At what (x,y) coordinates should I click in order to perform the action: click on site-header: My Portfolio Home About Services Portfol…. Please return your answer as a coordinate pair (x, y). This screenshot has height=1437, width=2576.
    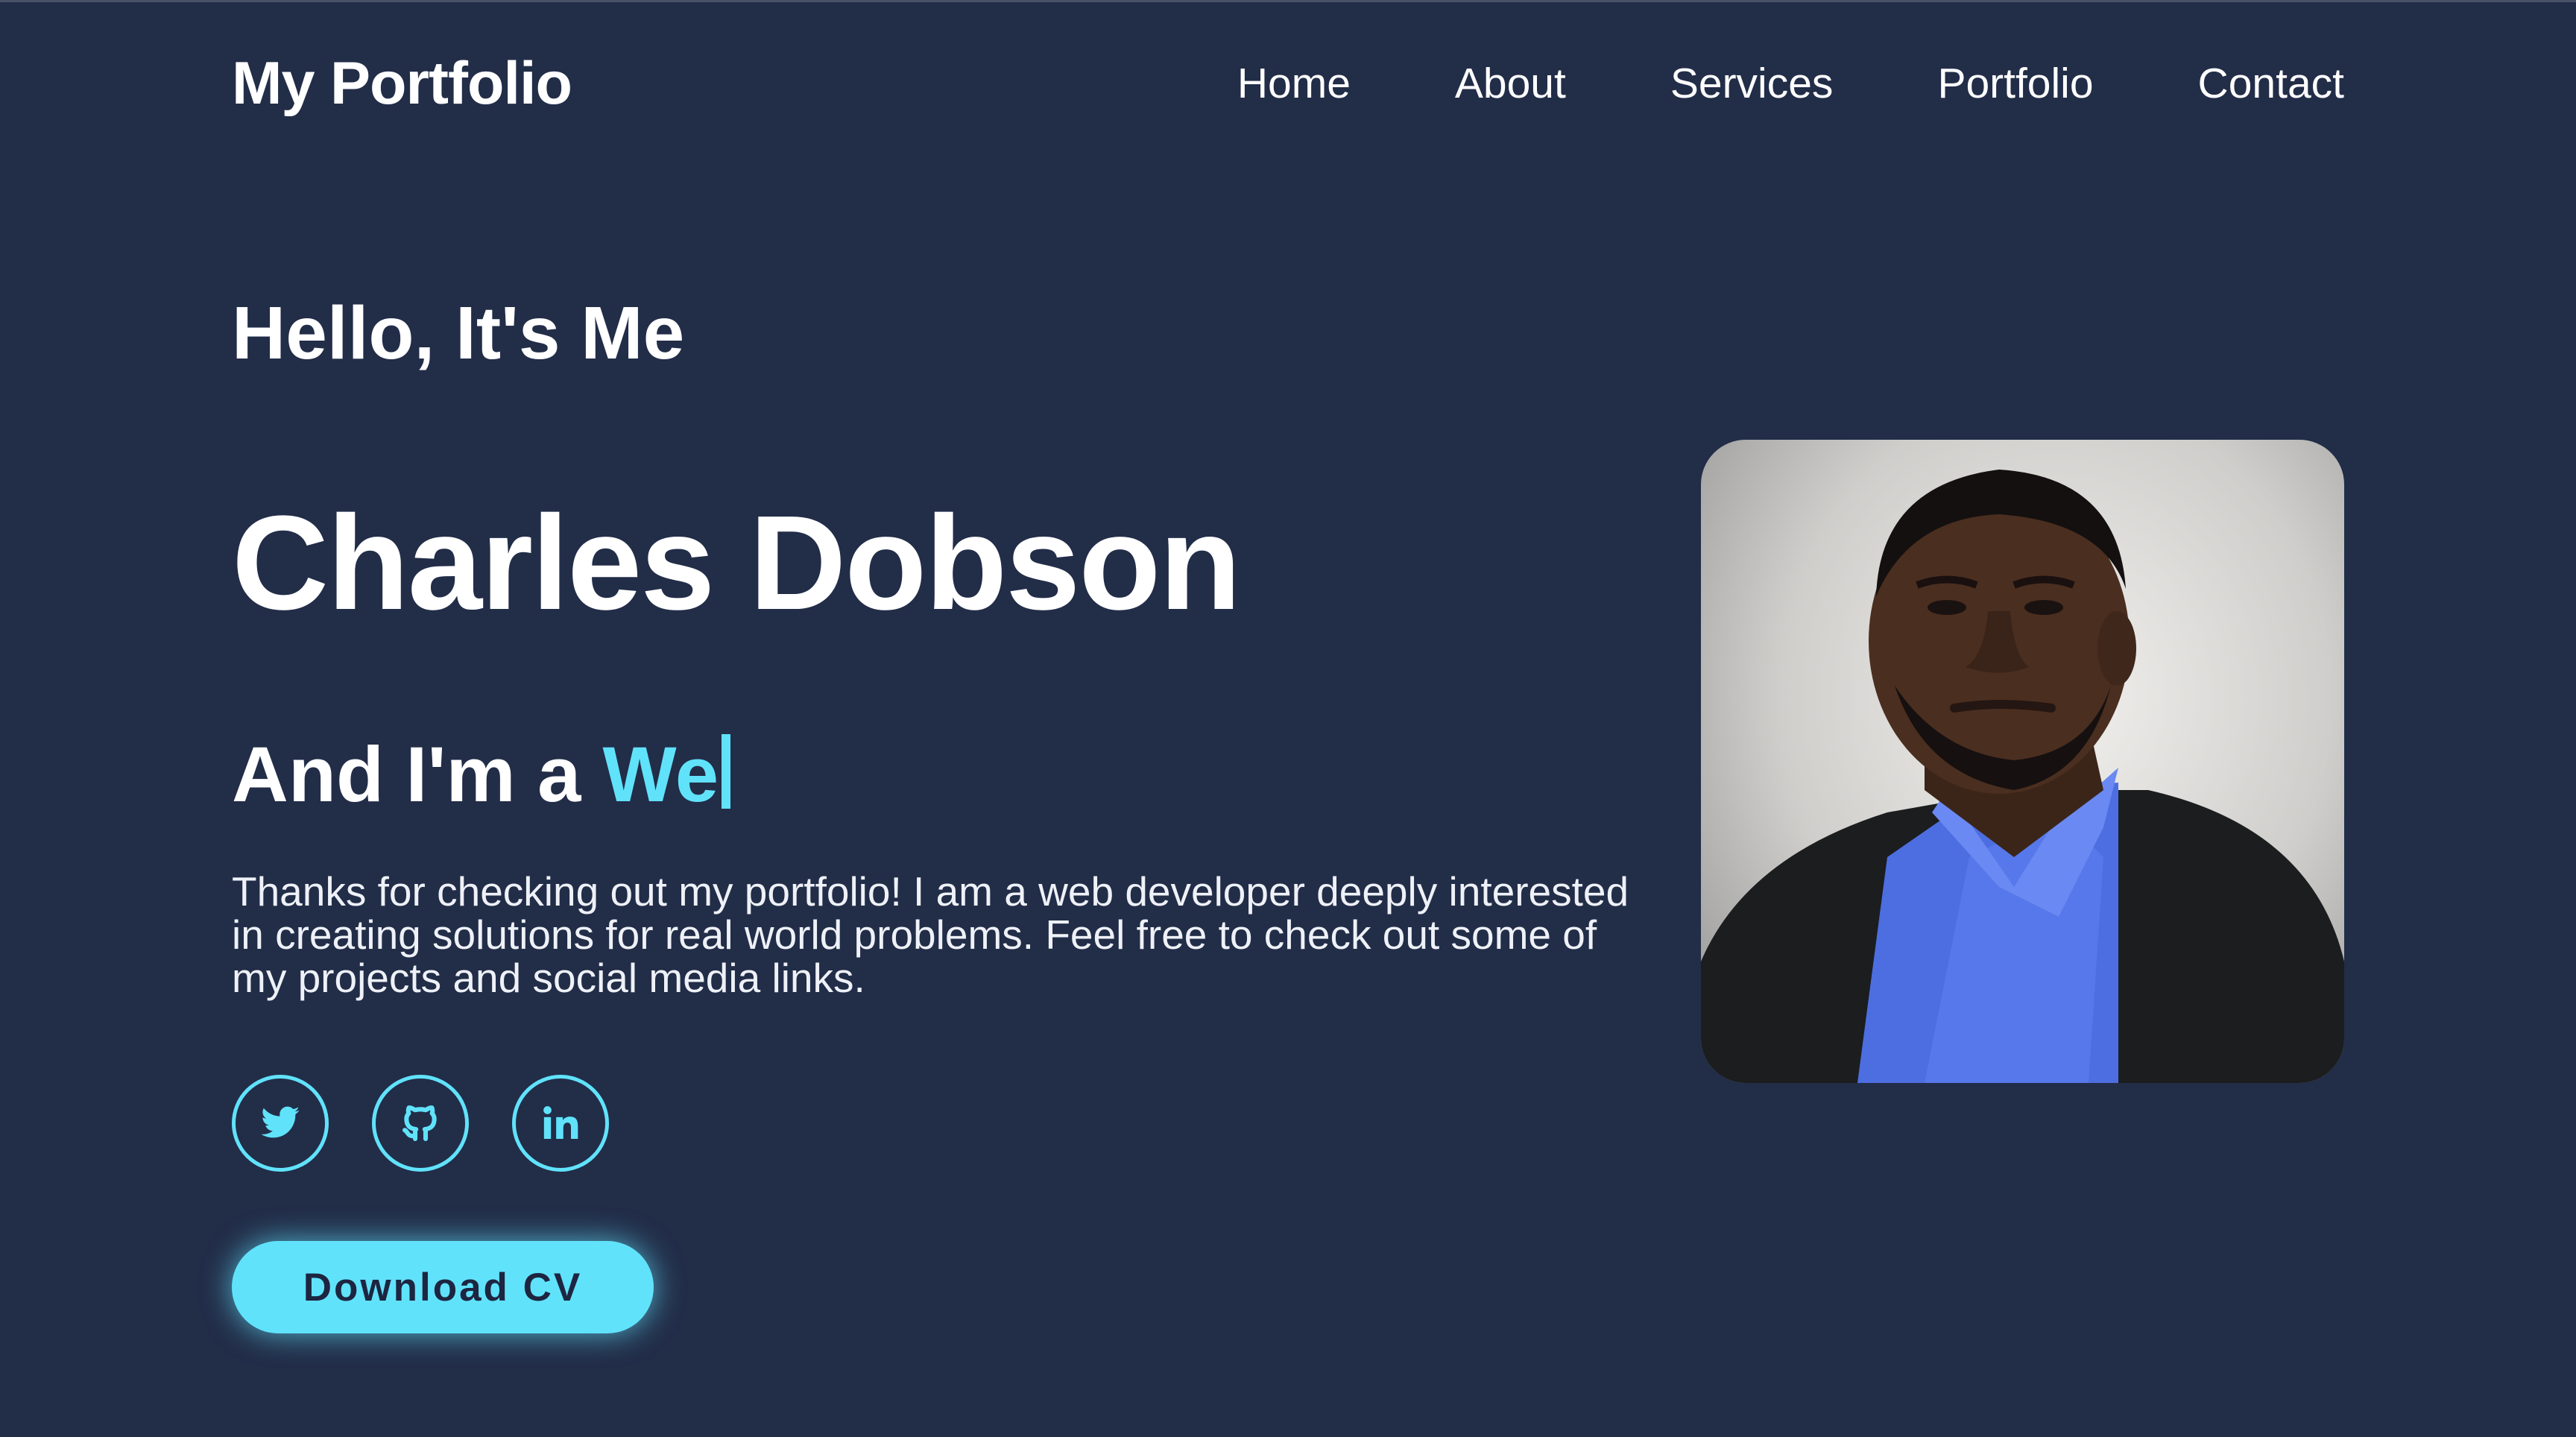
    Looking at the image, I should click on (1288, 83).